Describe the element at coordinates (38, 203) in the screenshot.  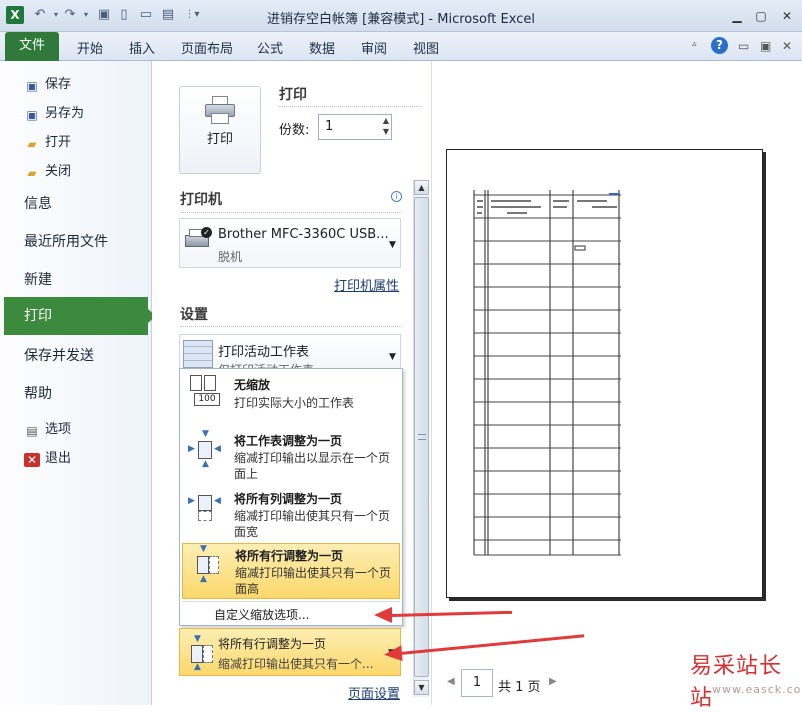
I see `nav-info: 信息` at that location.